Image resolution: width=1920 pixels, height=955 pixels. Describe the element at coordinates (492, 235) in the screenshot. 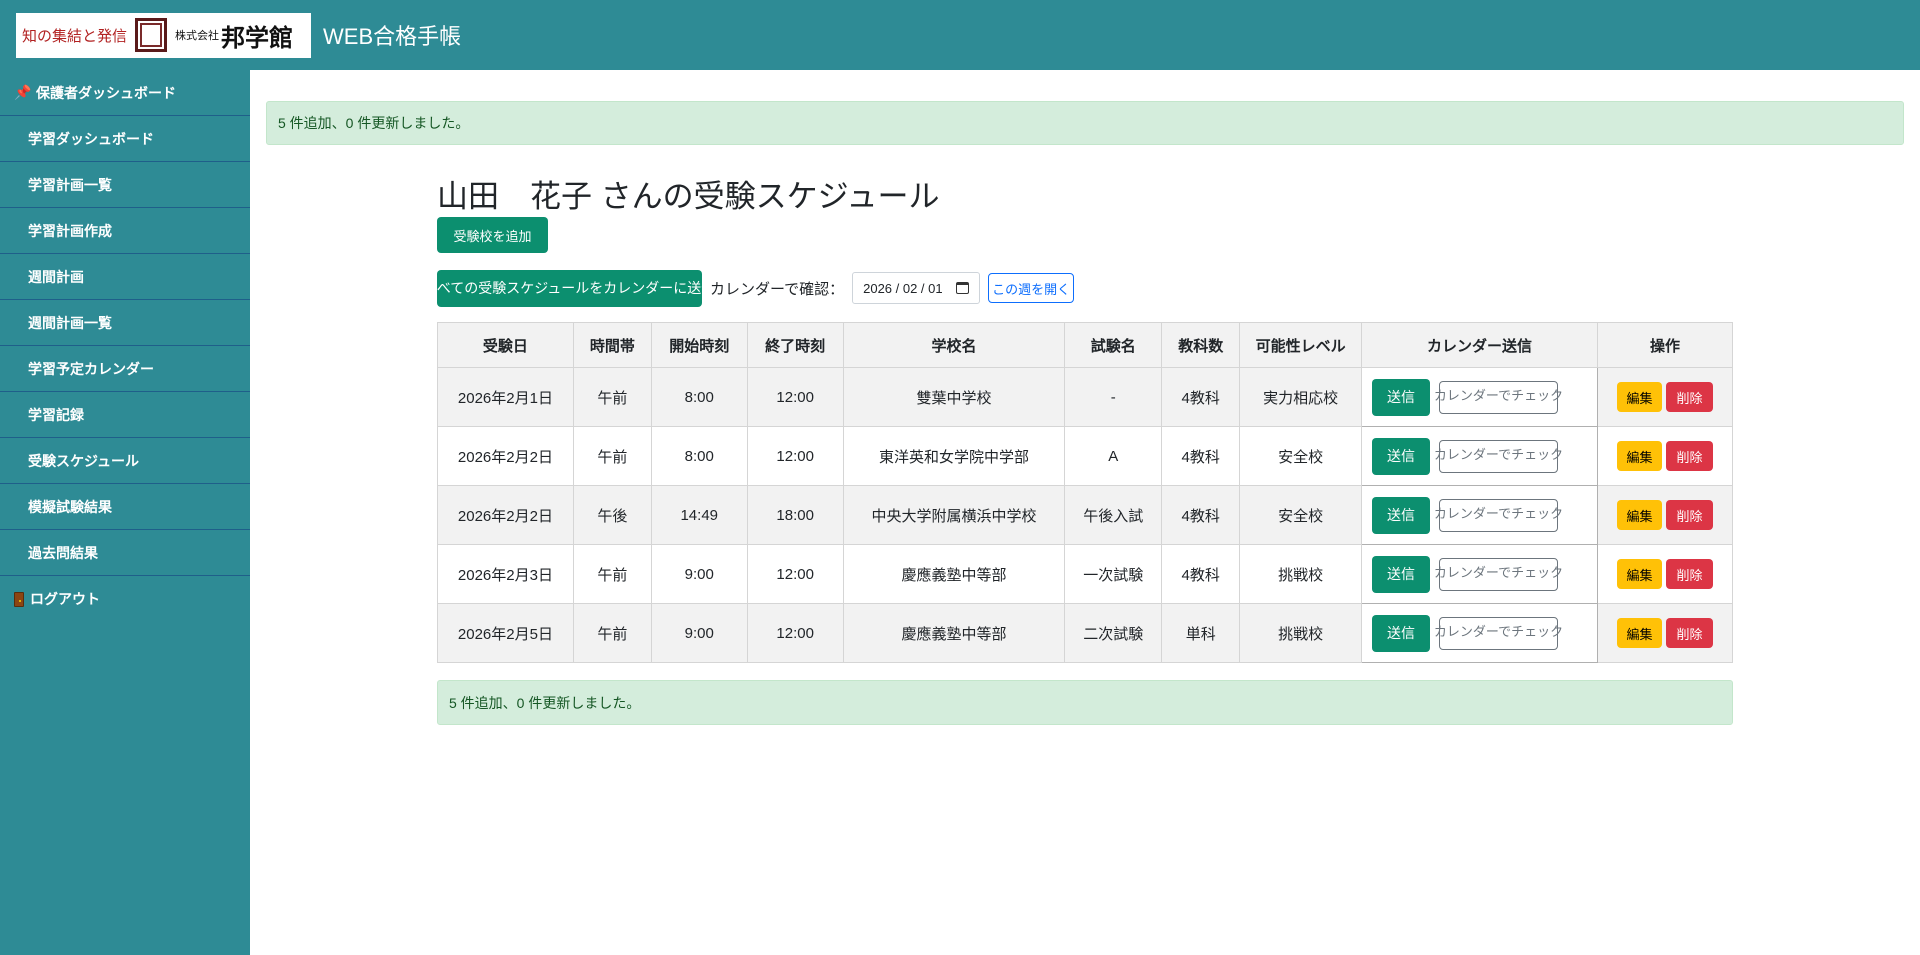

I see `add-school-button: 受験校を追加` at that location.